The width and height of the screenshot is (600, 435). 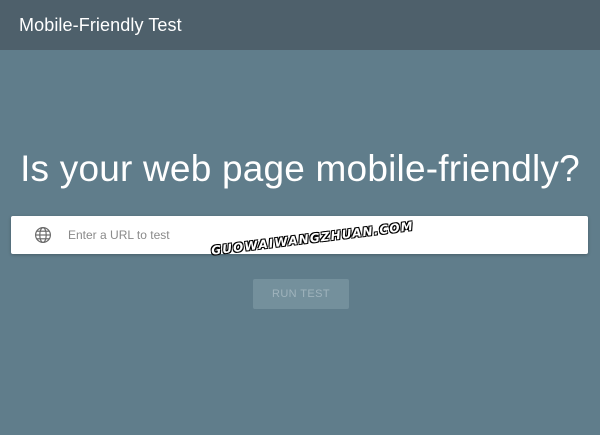 I want to click on page-heading: Is your web page mobile-friendly?, so click(x=300, y=168).